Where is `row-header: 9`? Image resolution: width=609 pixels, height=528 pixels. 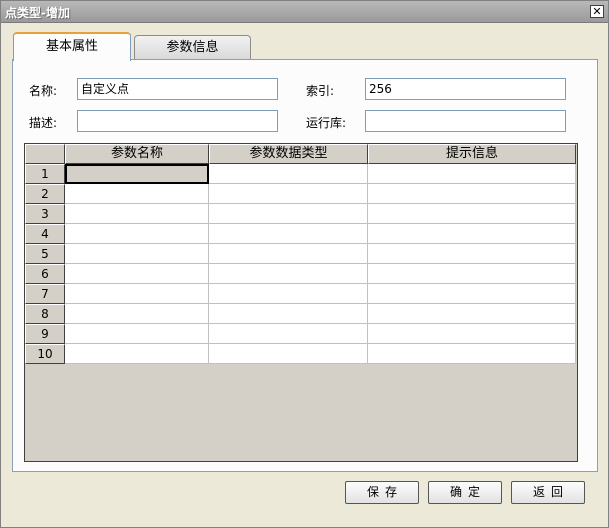
row-header: 9 is located at coordinates (45, 334).